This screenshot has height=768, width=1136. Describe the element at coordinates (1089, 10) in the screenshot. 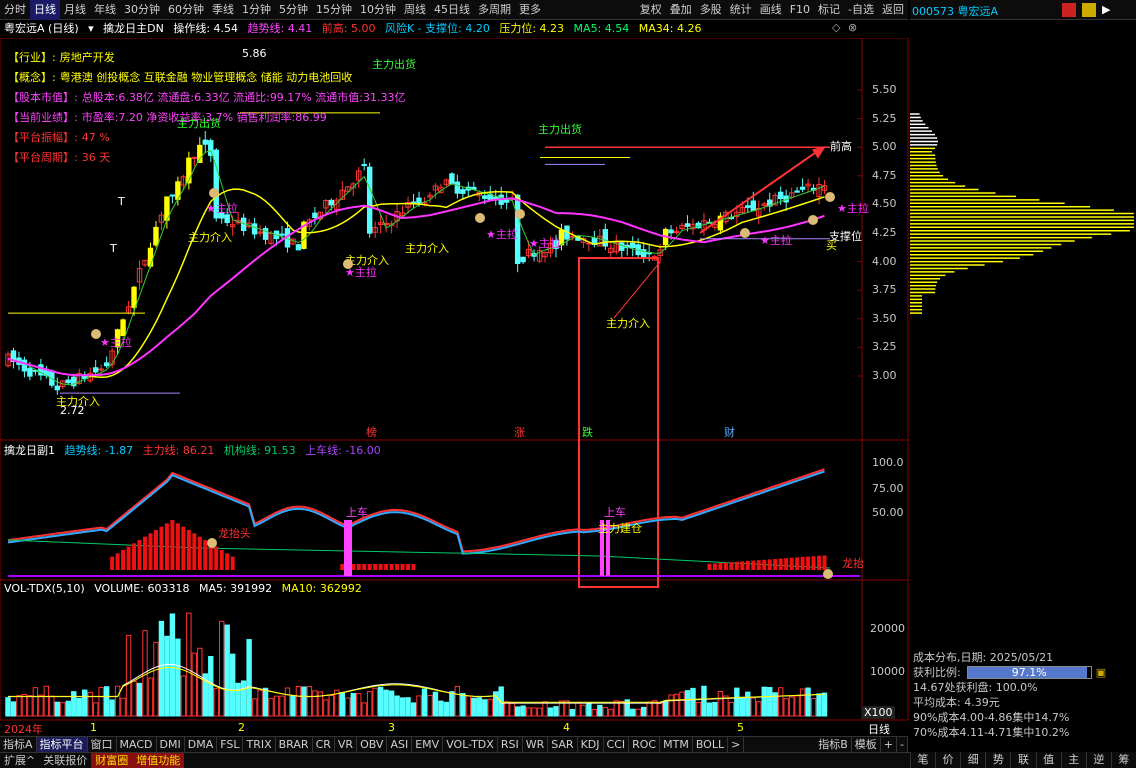

I see `lock-icon` at that location.